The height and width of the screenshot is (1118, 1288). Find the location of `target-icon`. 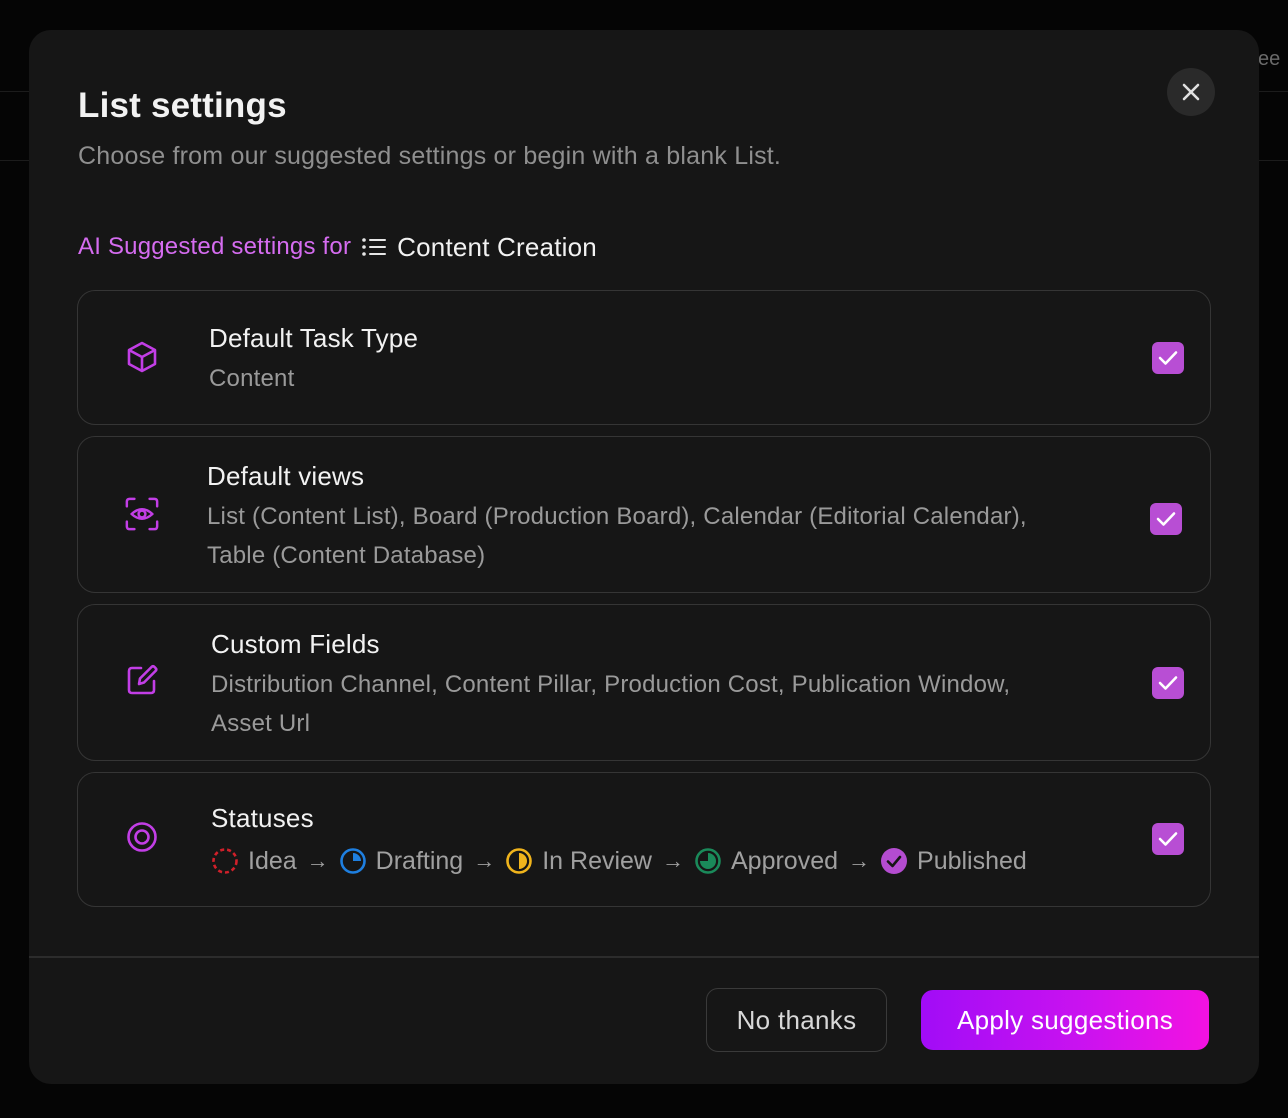

target-icon is located at coordinates (142, 837).